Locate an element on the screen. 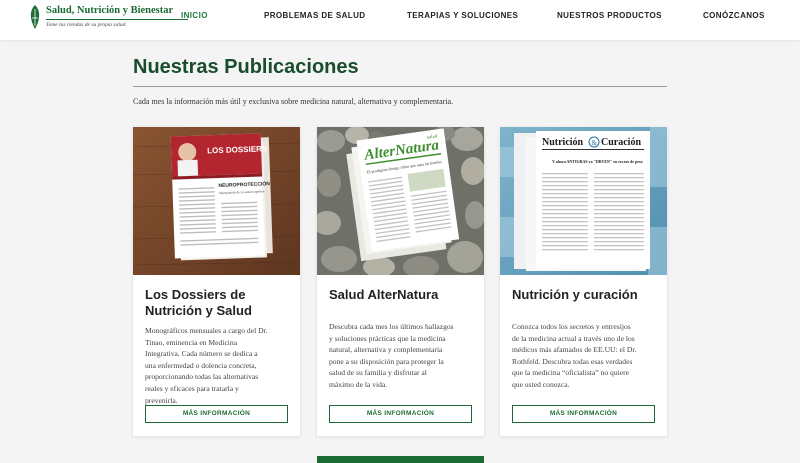 This screenshot has width=800, height=463. nutricion-masthead-amp: & is located at coordinates (595, 143).